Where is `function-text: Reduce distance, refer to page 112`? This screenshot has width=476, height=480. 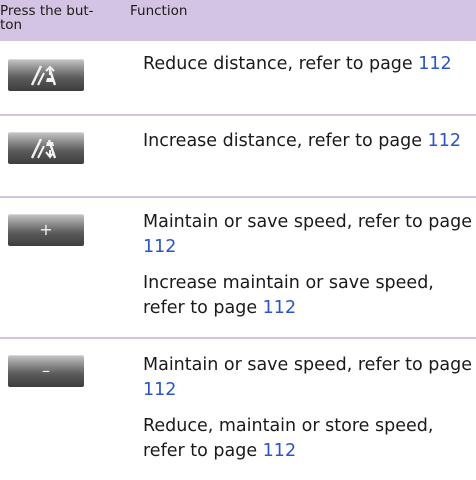
function-text: Reduce distance, refer to page 112 is located at coordinates (308, 64).